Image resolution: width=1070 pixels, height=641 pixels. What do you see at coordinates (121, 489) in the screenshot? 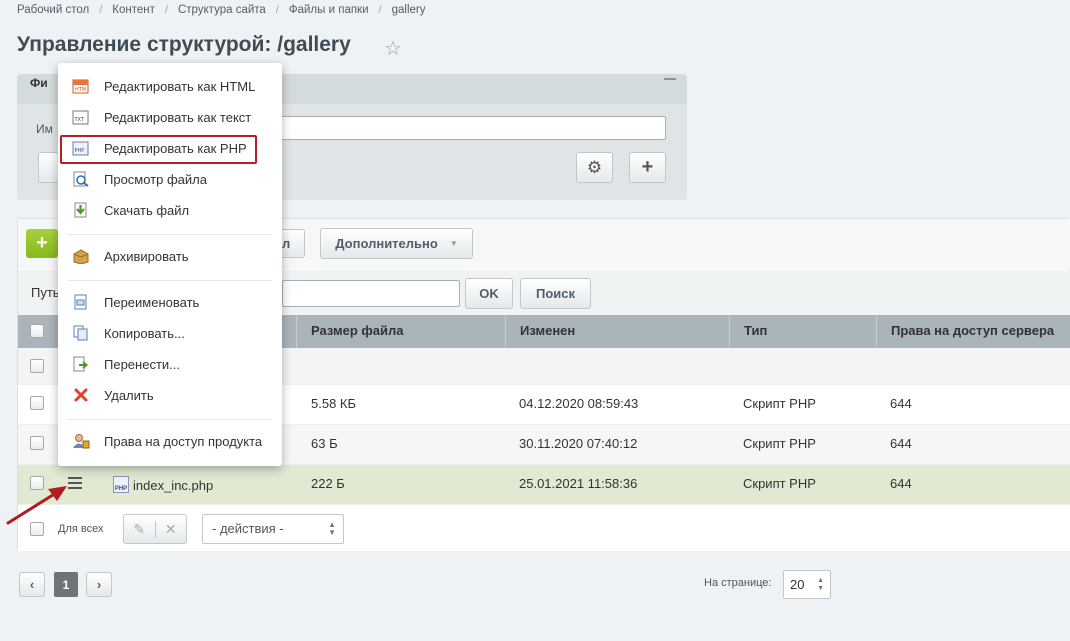
I see `php-file-badge: PHP` at bounding box center [121, 489].